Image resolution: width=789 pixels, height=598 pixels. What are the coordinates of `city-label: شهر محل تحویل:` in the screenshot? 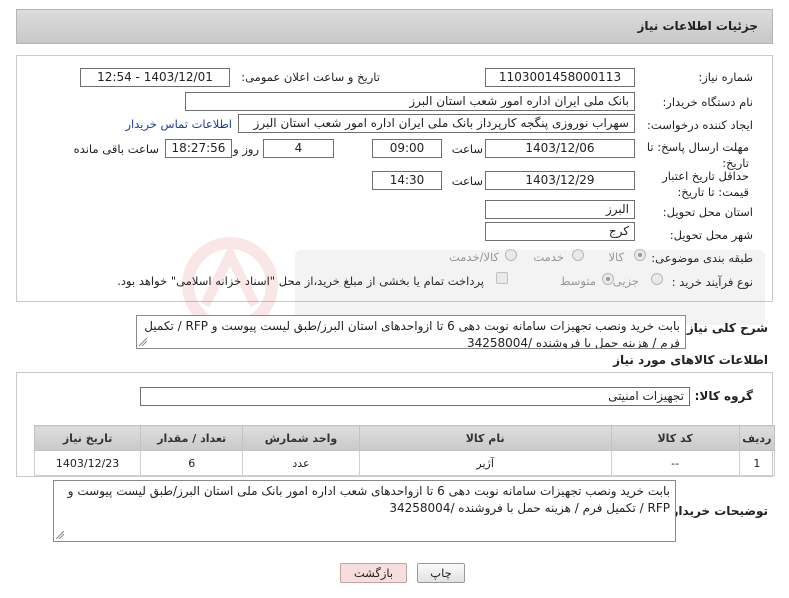 It's located at (711, 235).